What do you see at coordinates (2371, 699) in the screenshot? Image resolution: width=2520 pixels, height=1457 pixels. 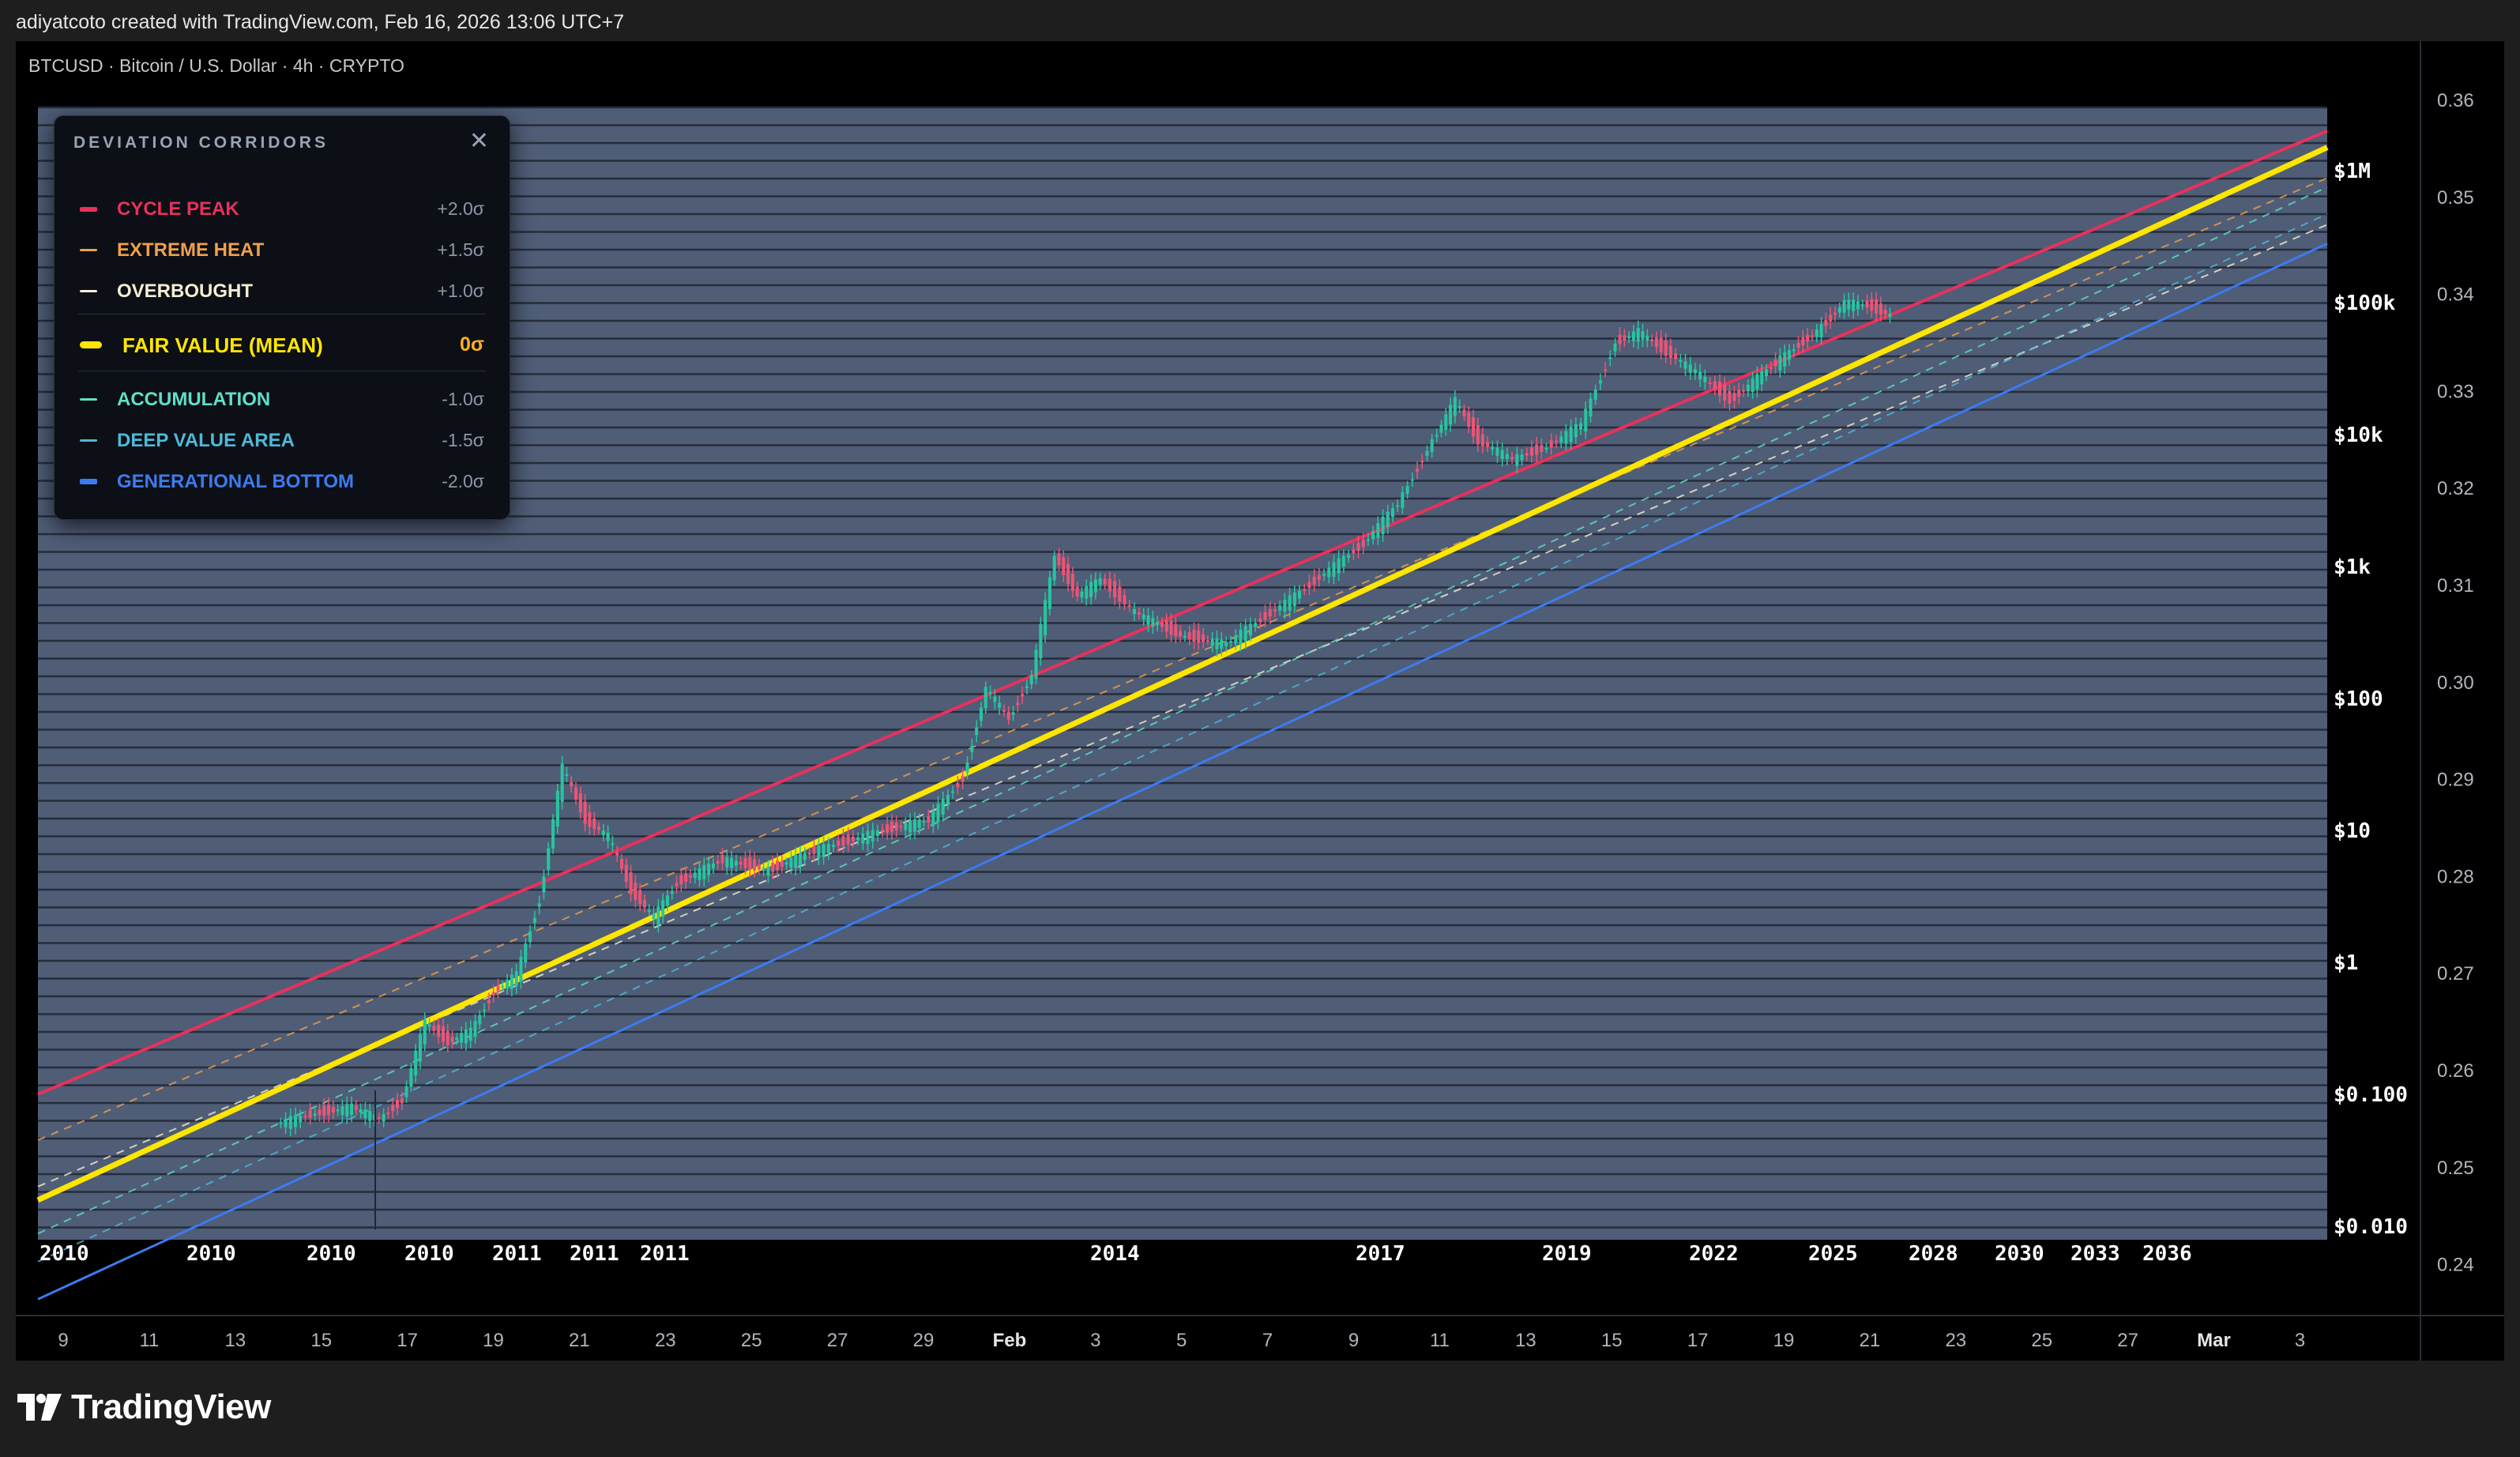 I see `price-axis: $1M $100k $10k $1k $100 $10 $1 $0.100 $0.010` at bounding box center [2371, 699].